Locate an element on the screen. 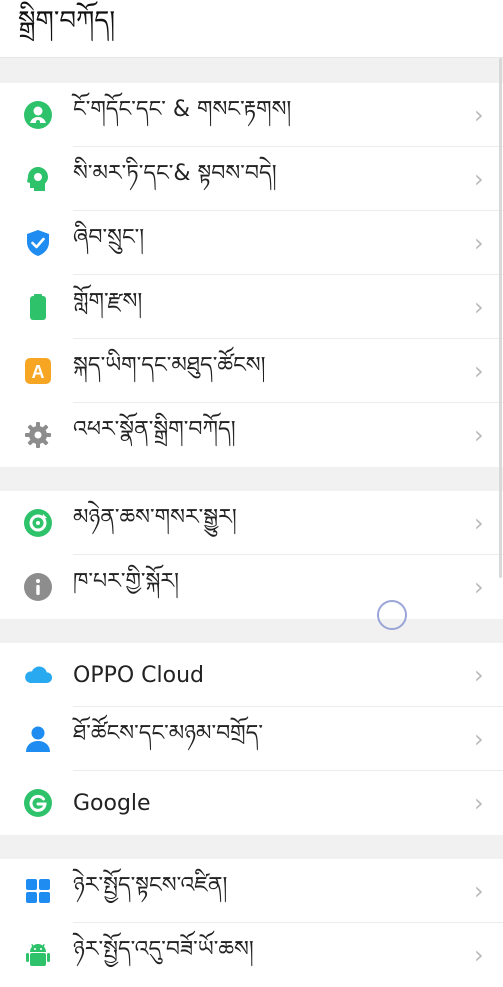  google-icon is located at coordinates (38, 803).